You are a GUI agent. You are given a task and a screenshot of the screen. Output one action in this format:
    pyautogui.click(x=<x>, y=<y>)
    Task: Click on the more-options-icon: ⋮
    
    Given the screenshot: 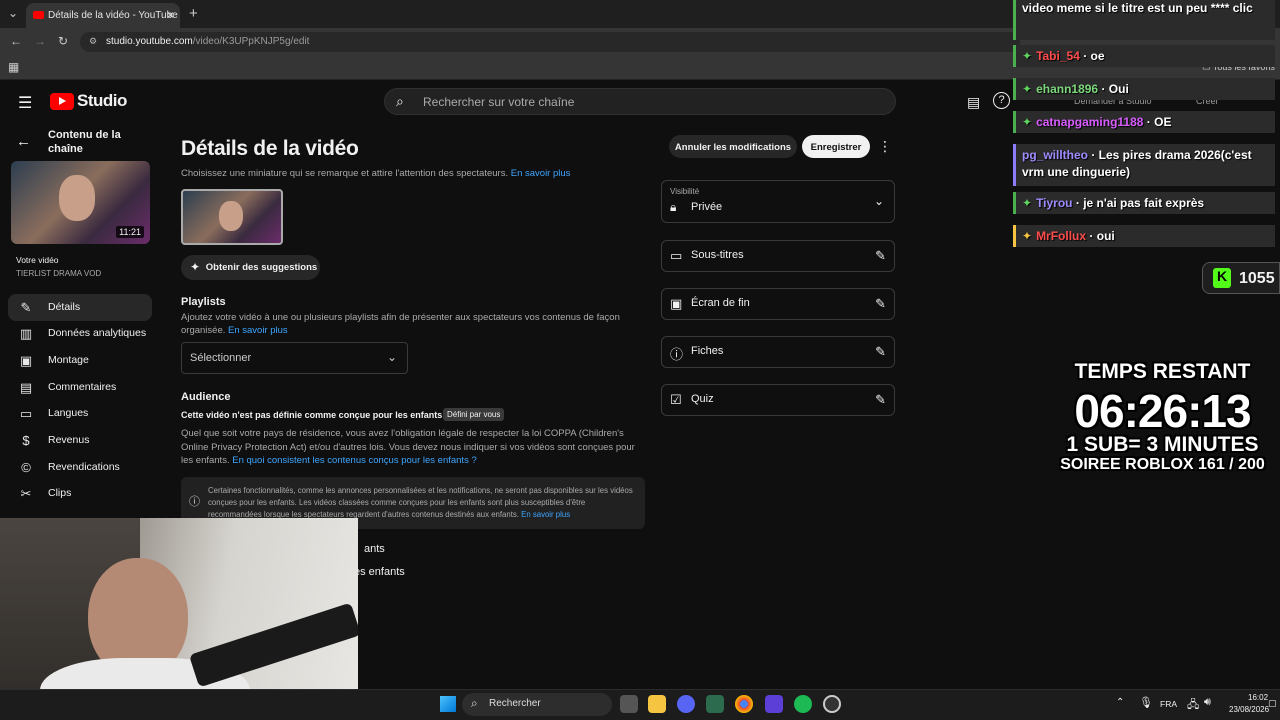 What is the action you would take?
    pyautogui.click(x=885, y=146)
    